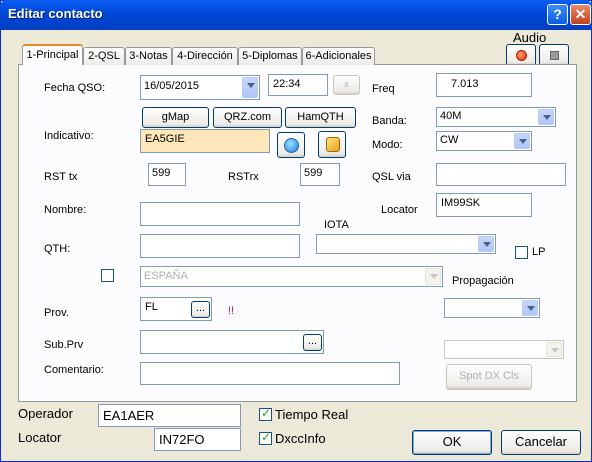  Describe the element at coordinates (205, 141) in the screenshot. I see `indicativo-field: EA5GIE` at that location.